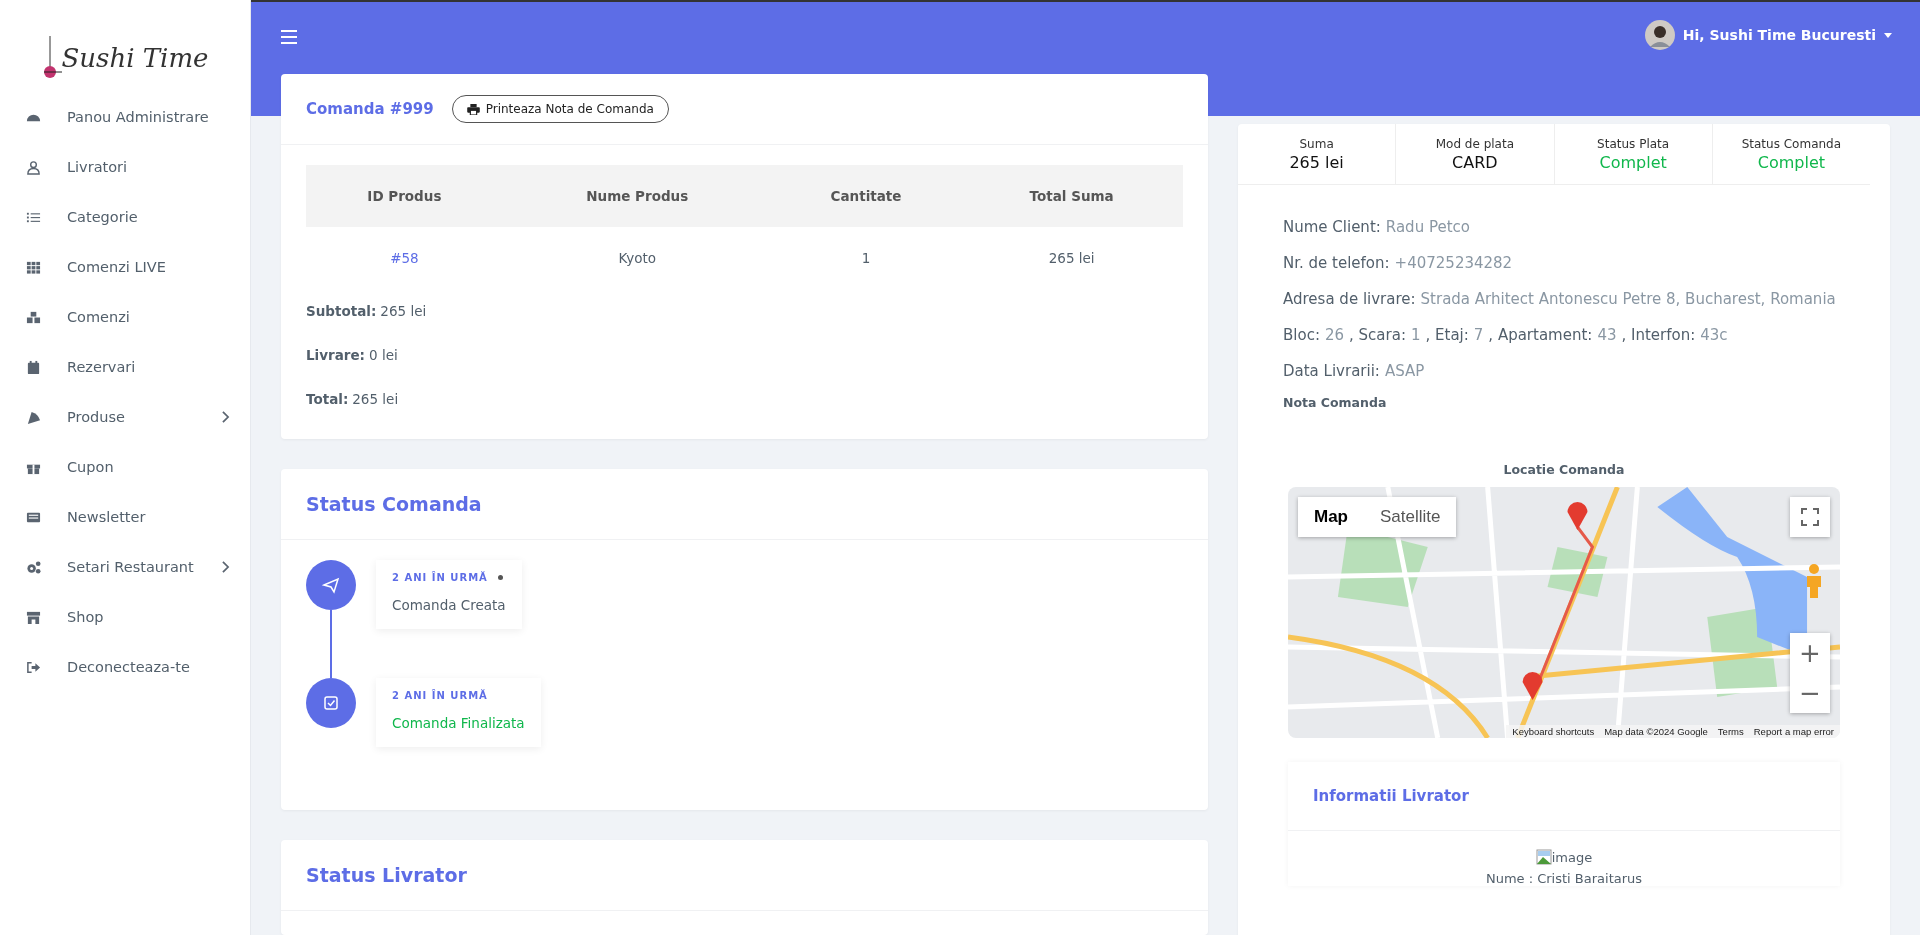  I want to click on menu-icon, so click(289, 37).